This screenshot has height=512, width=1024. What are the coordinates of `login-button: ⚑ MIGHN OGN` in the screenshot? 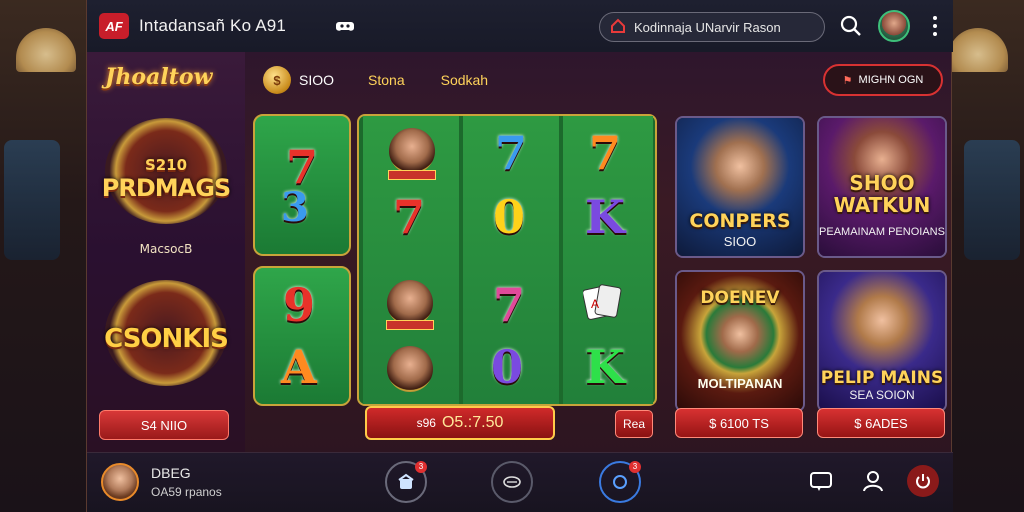 It's located at (883, 80).